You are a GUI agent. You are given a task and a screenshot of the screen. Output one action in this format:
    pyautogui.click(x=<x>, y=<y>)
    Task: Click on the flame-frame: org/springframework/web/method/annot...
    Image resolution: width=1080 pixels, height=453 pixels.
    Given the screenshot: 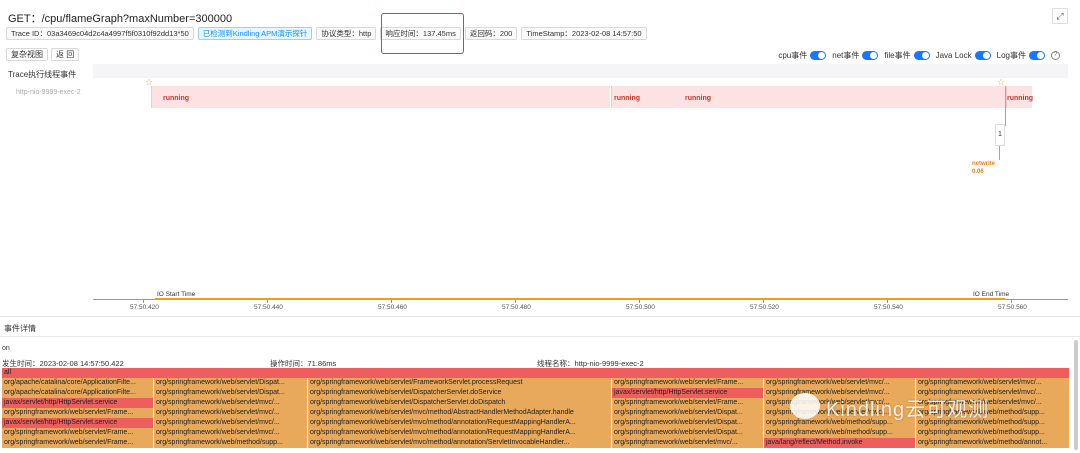 What is the action you would take?
    pyautogui.click(x=993, y=443)
    